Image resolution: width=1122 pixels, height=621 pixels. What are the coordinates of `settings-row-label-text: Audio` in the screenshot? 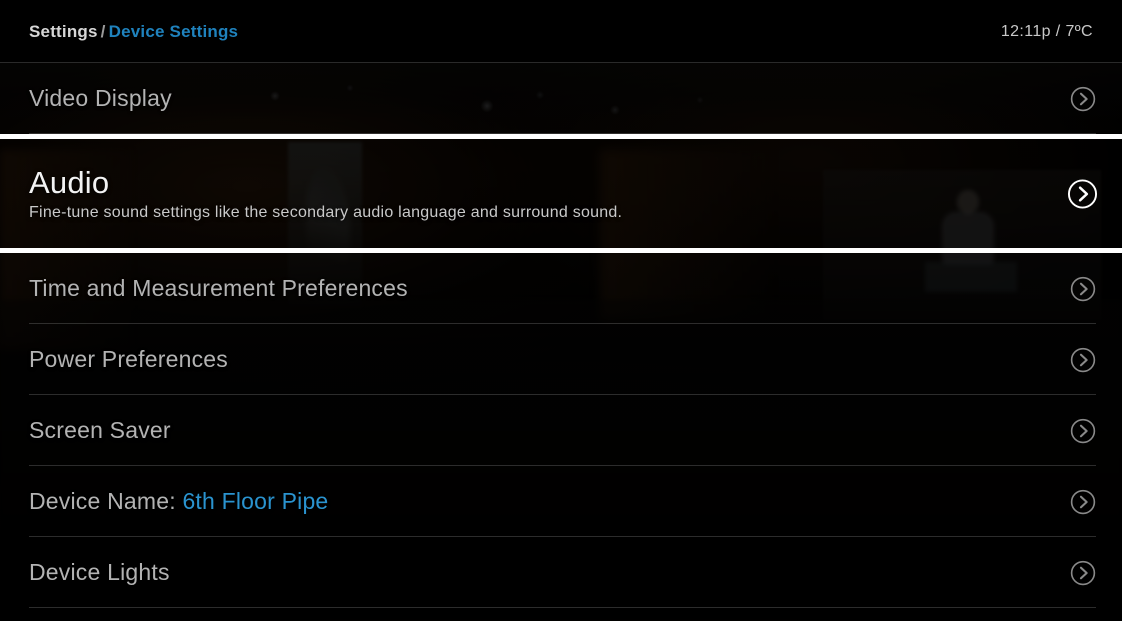 It's located at (69, 182).